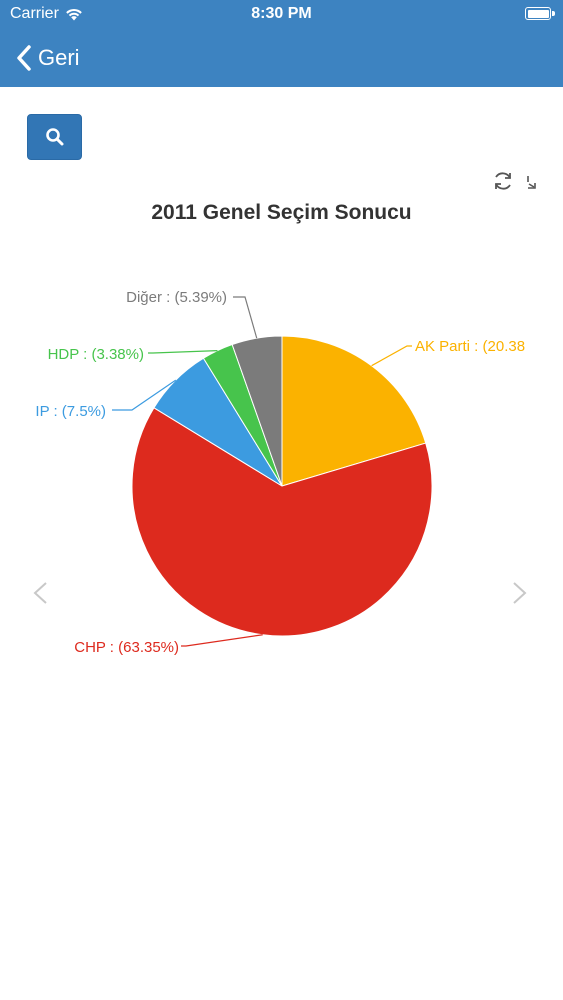  Describe the element at coordinates (540, 13) in the screenshot. I see `battery-icon` at that location.